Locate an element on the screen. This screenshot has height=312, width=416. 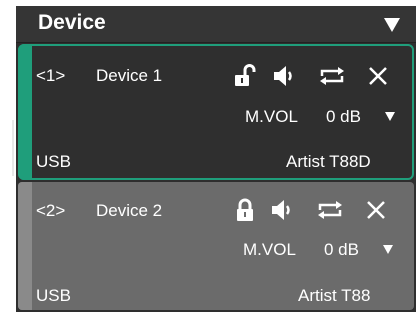
triangle-down-icon is located at coordinates (392, 24).